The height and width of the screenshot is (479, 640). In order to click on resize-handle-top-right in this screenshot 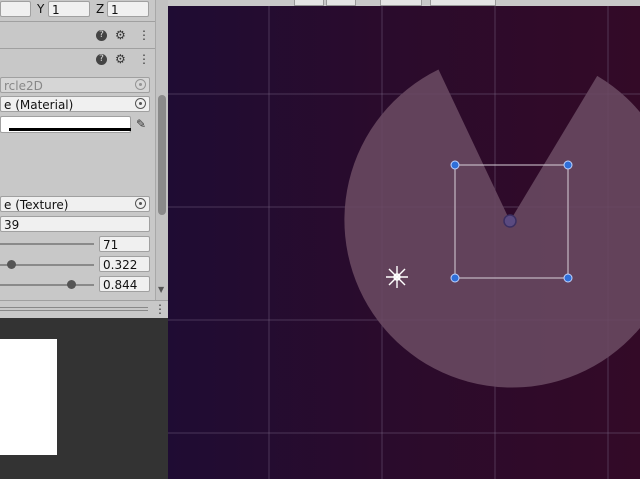, I will do `click(568, 165)`.